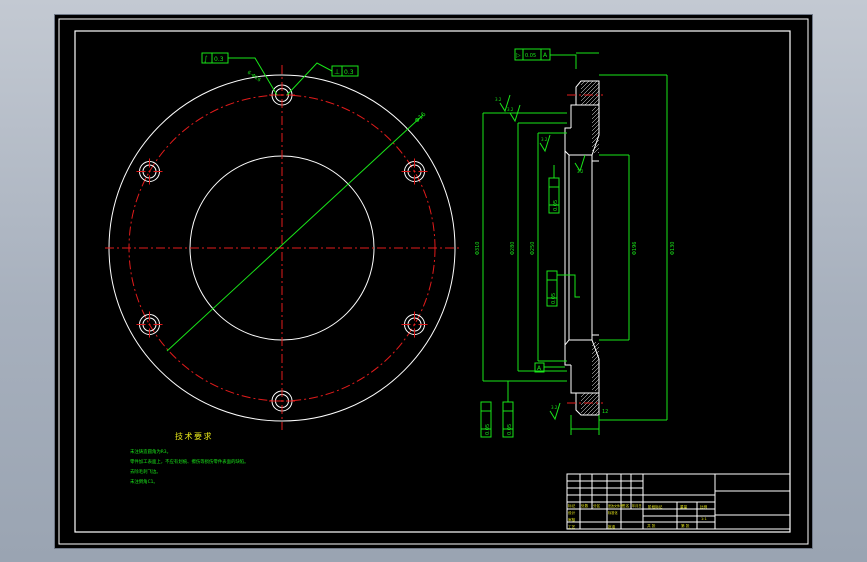 Image resolution: width=867 pixels, height=562 pixels. I want to click on tb-design: 设计, so click(572, 512).